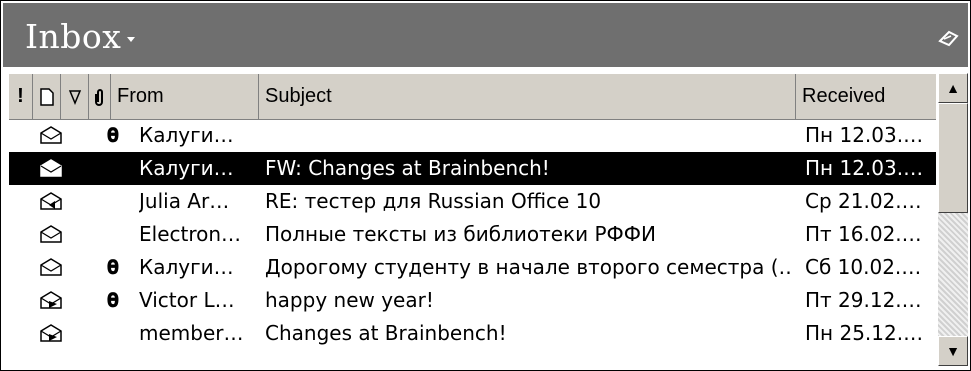 This screenshot has height=371, width=971. Describe the element at coordinates (866, 96) in the screenshot. I see `received-column-header: Received` at that location.